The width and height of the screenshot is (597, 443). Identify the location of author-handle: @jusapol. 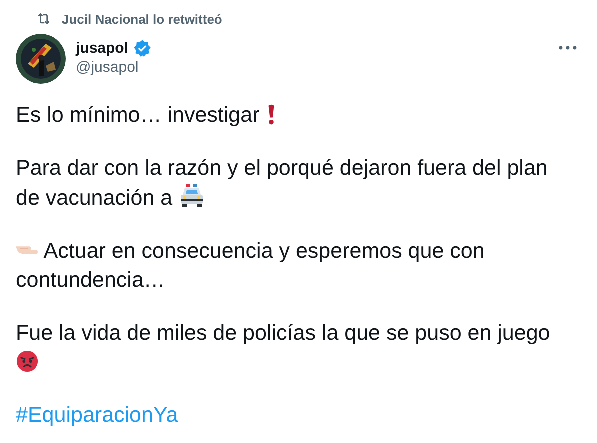
(108, 67).